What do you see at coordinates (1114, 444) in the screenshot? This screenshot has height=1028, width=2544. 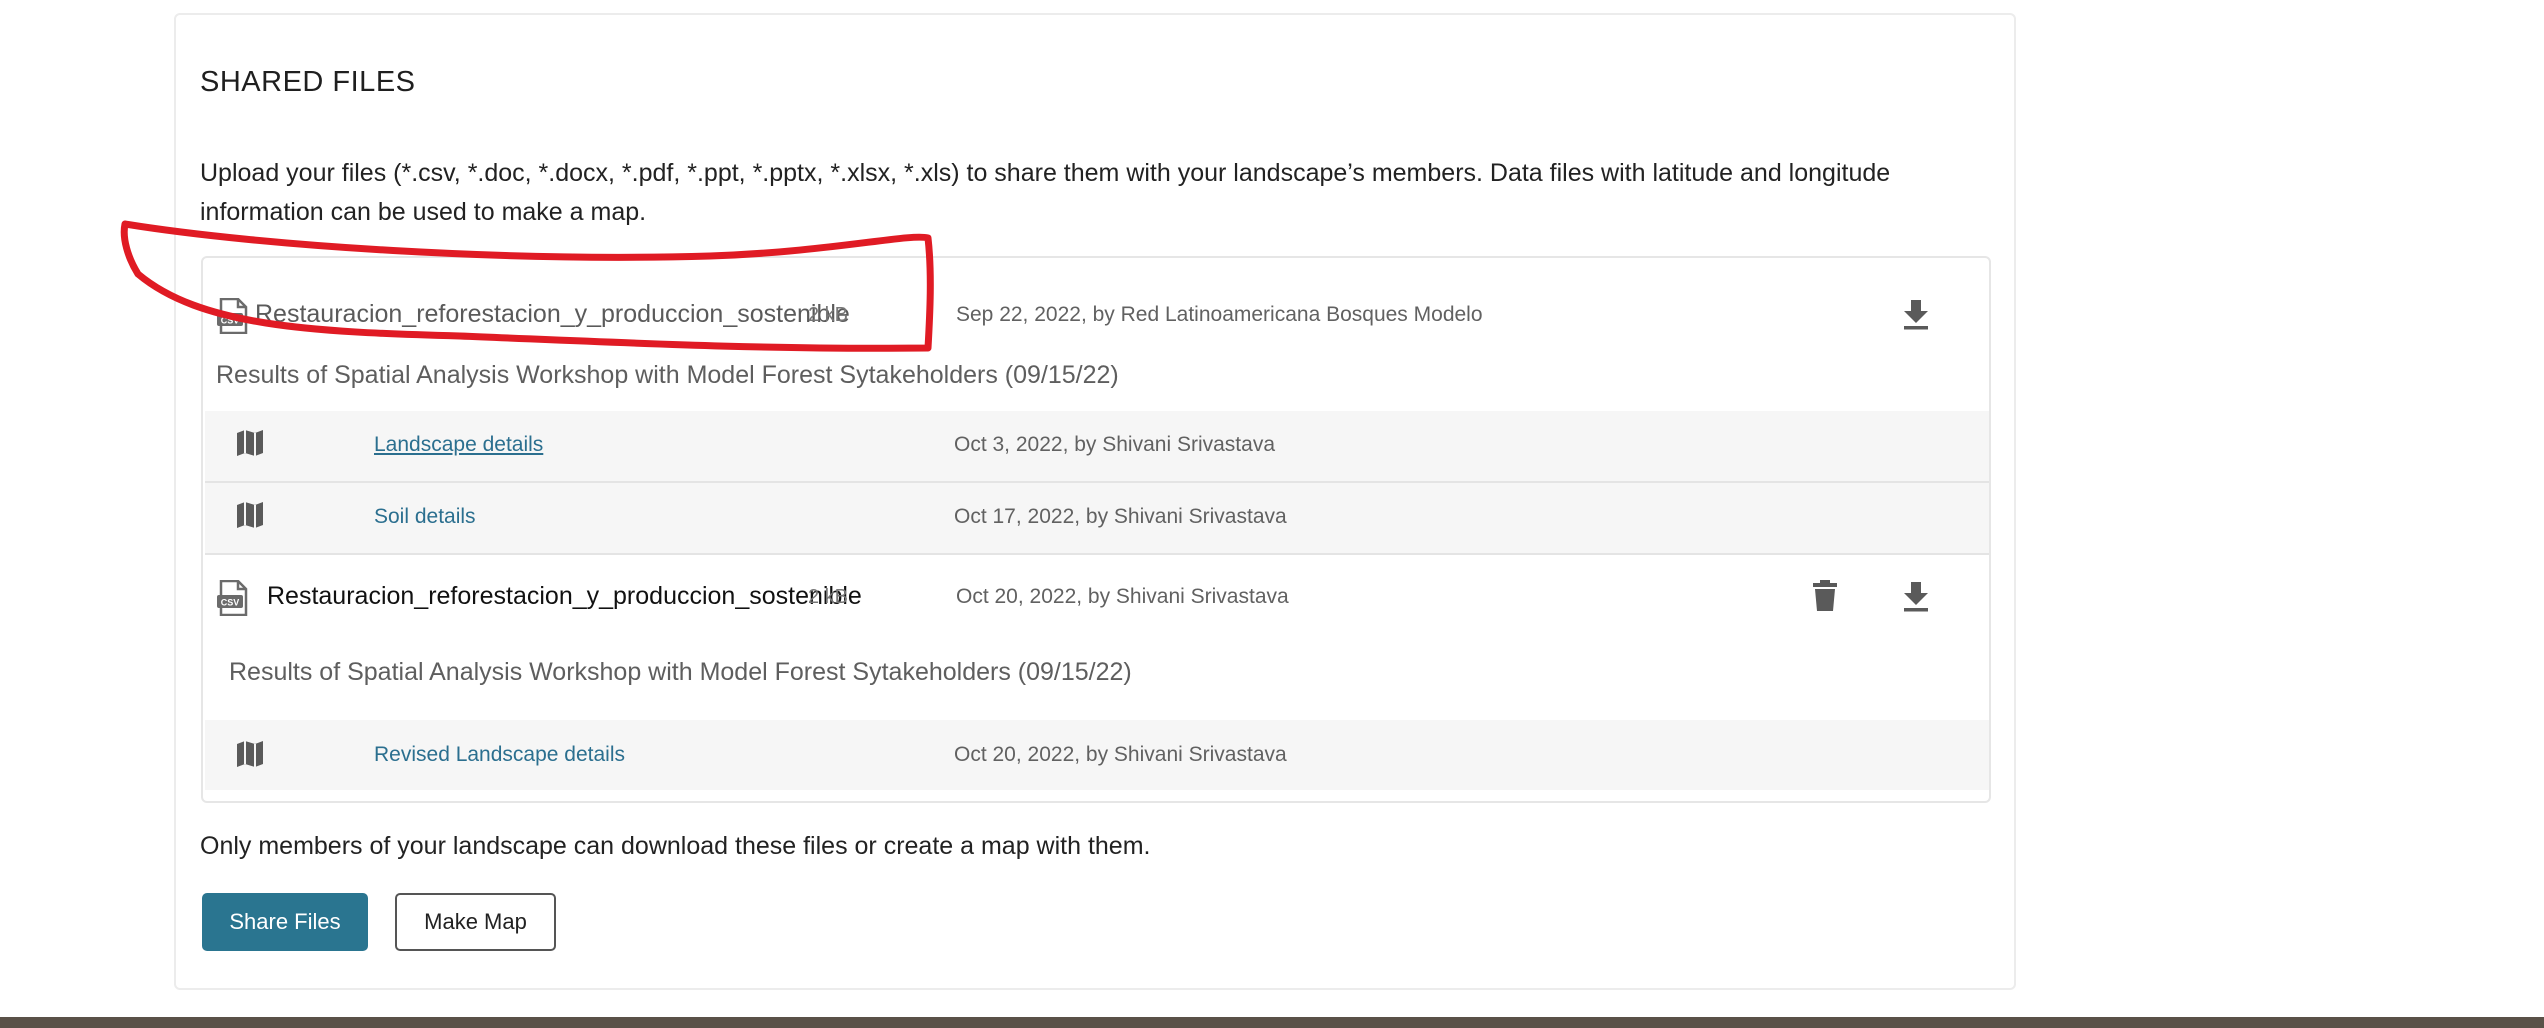 I see `map-date: Oct 3, 2022, by Shivani Srivastava` at bounding box center [1114, 444].